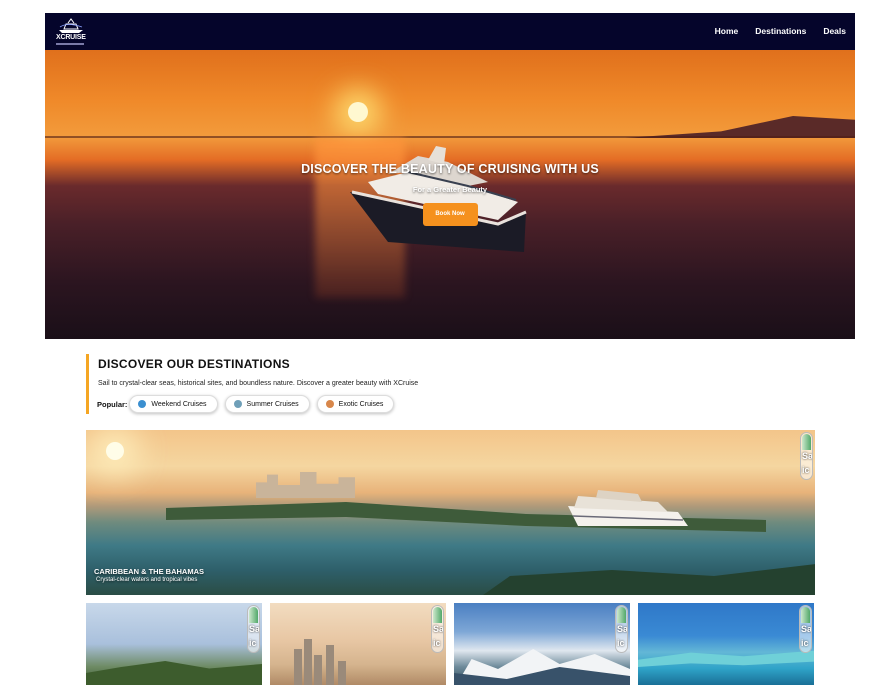 The width and height of the screenshot is (896, 685). I want to click on featured-sun, so click(115, 451).